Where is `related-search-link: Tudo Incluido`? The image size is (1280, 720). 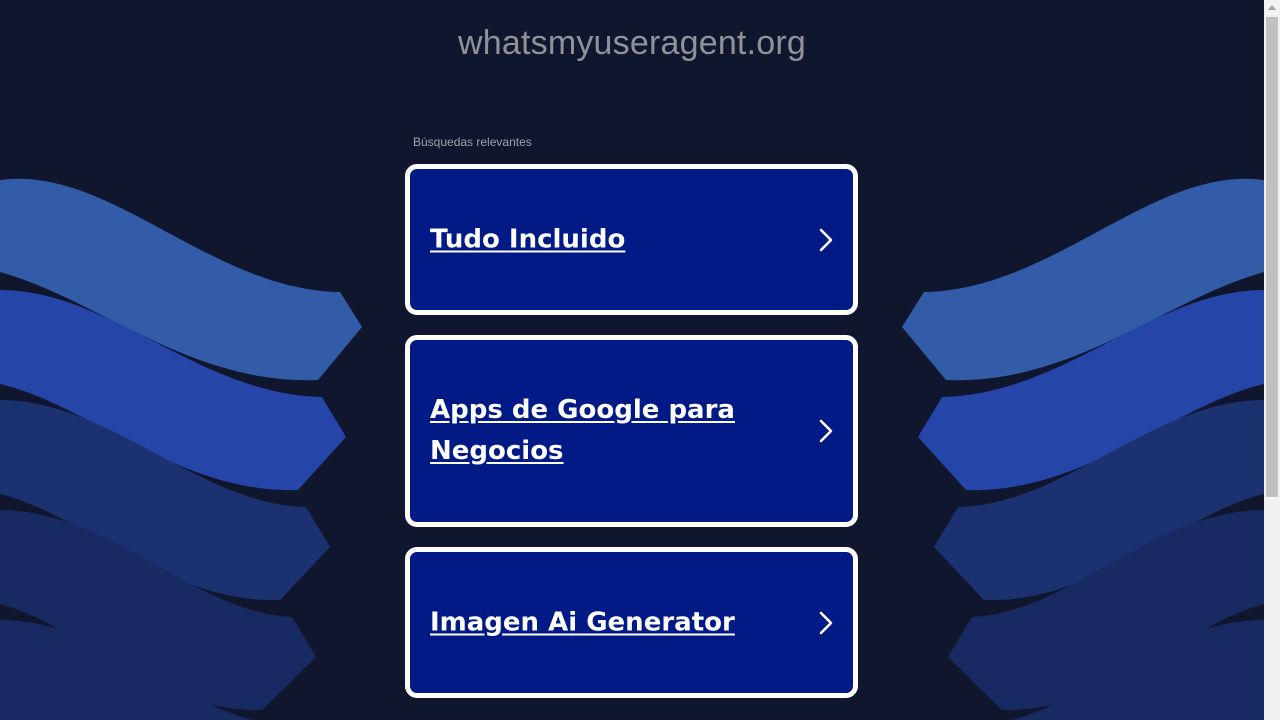 related-search-link: Tudo Incluido is located at coordinates (606, 239).